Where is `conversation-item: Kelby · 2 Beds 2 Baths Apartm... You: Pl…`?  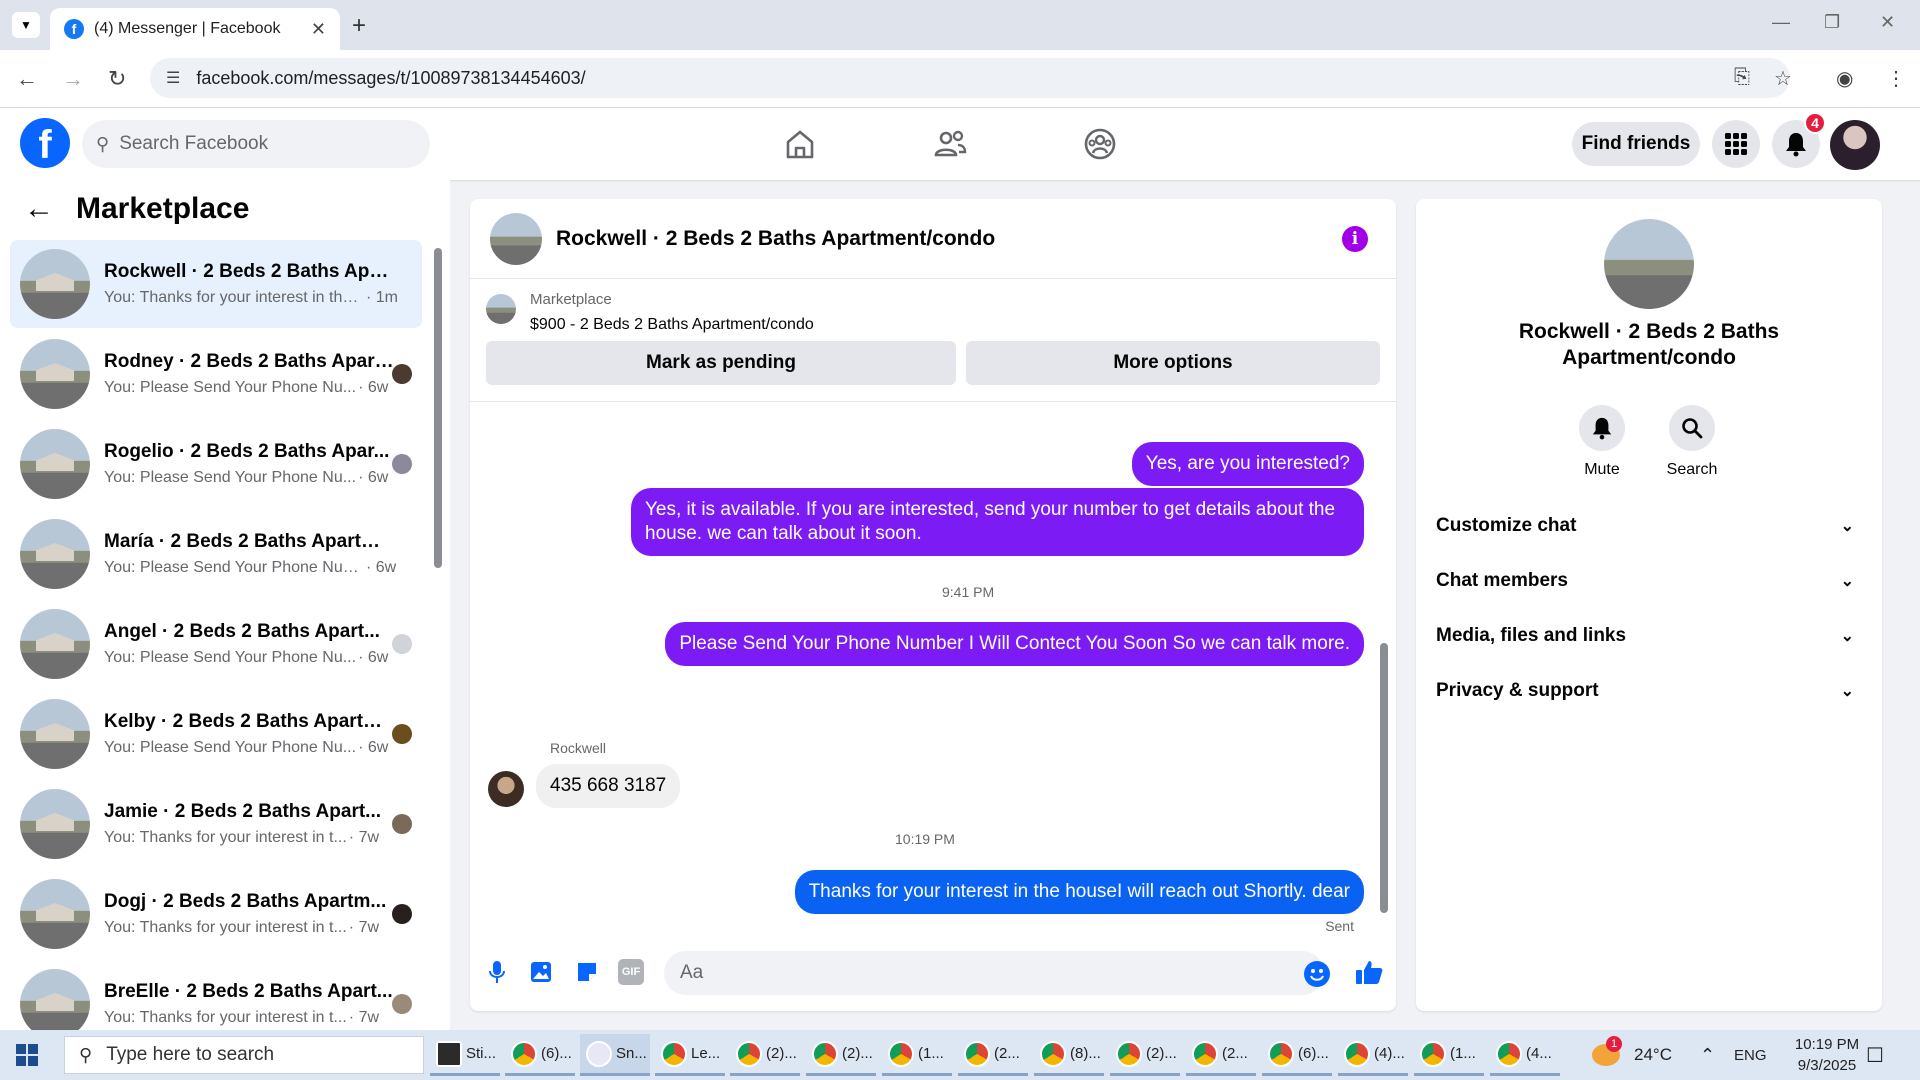
conversation-item: Kelby · 2 Beds 2 Baths Apartm... You: Pl… is located at coordinates (216, 734).